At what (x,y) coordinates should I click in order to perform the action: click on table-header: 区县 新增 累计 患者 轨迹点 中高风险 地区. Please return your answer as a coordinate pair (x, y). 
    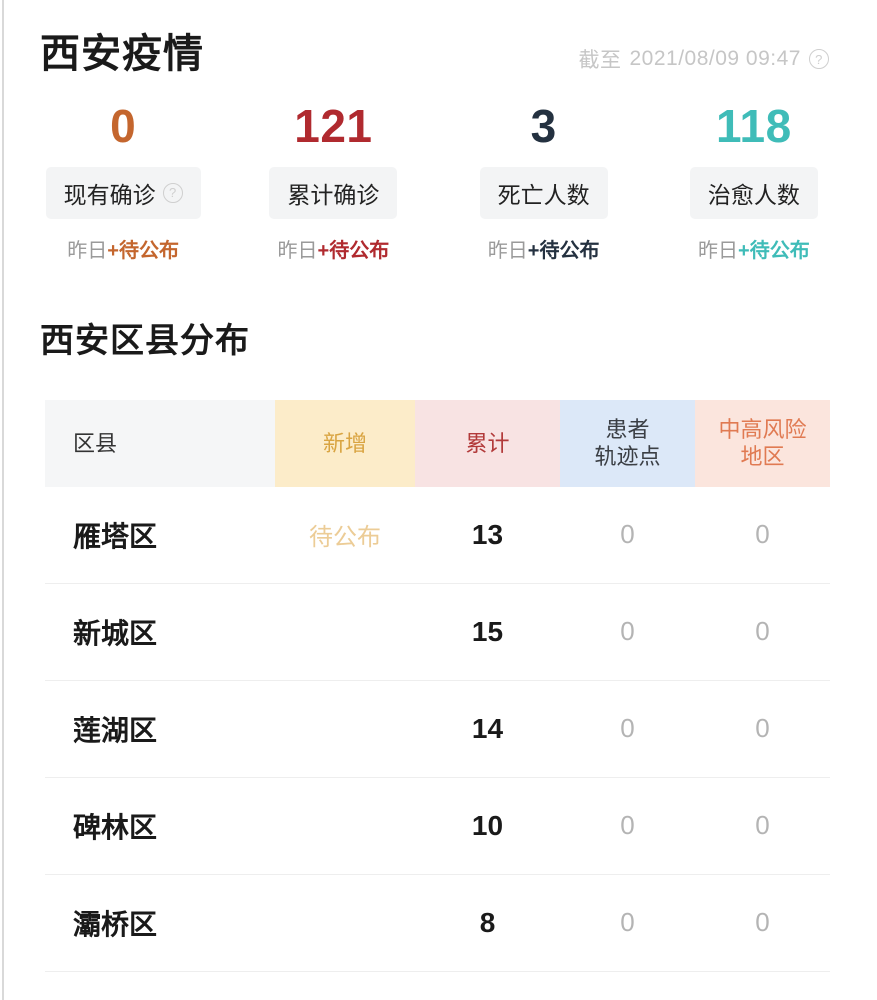
    Looking at the image, I should click on (437, 443).